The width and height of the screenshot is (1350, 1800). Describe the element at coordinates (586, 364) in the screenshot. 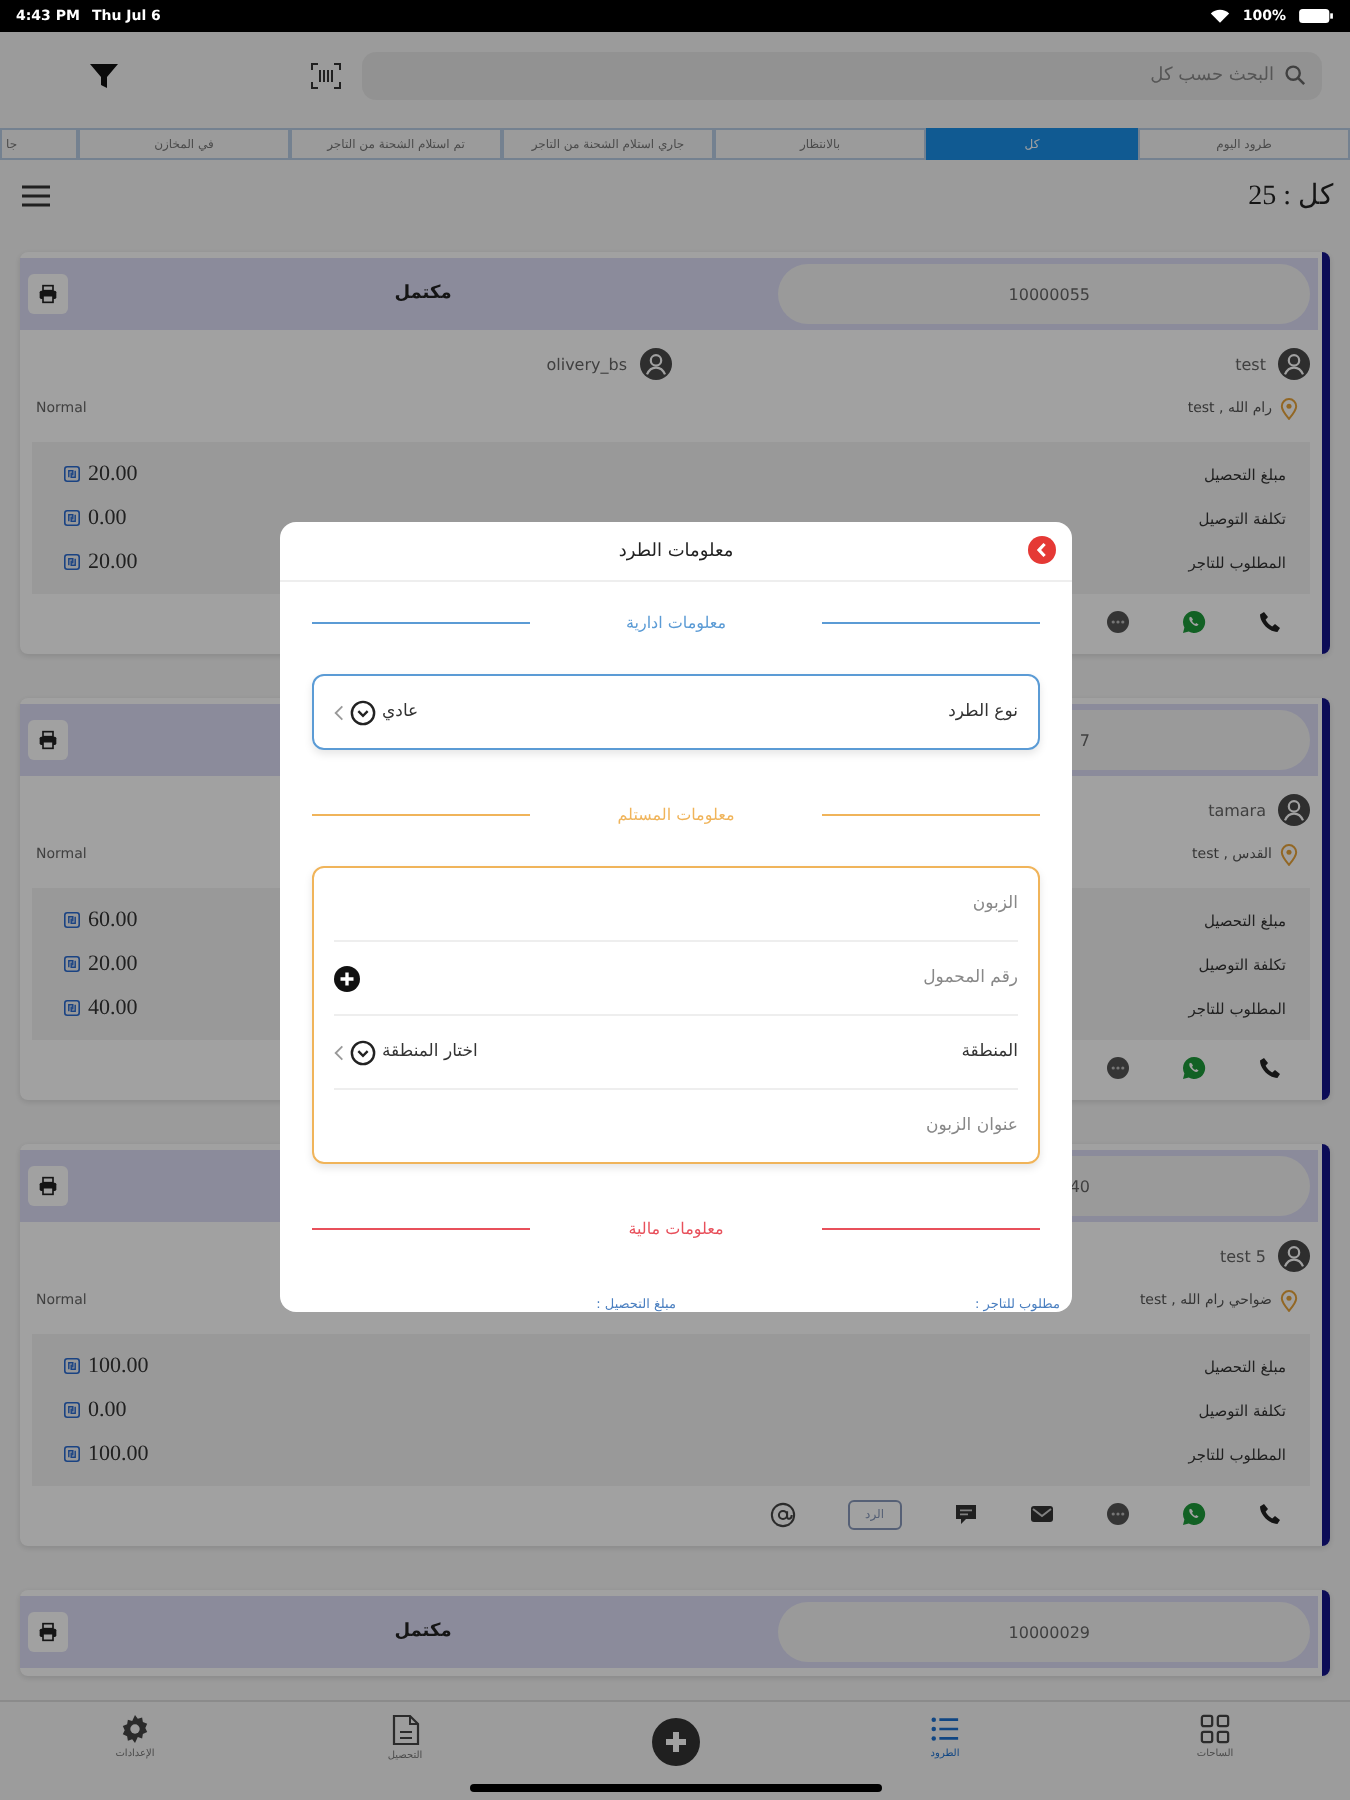

I see `courier-name: olivery_bs` at that location.